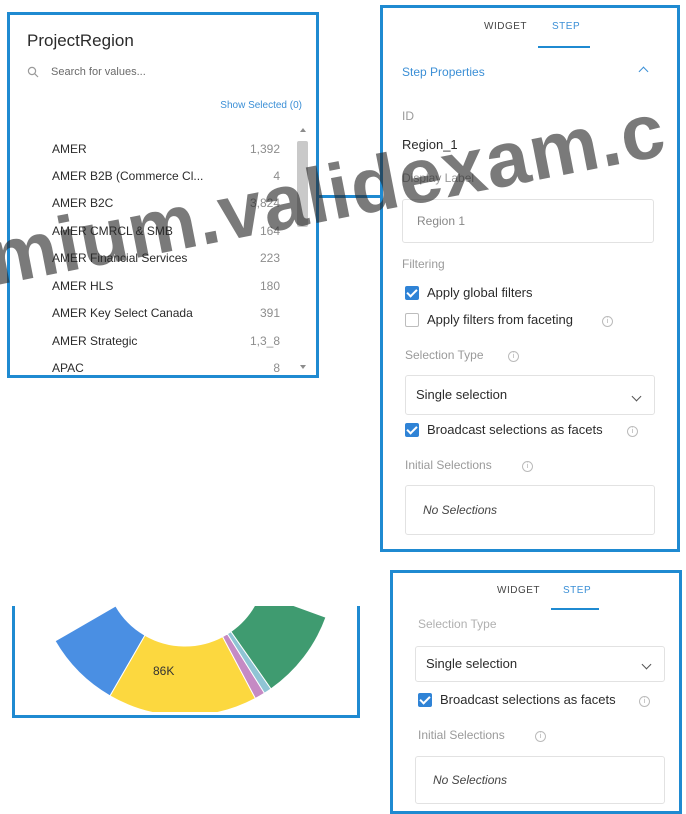  Describe the element at coordinates (264, 203) in the screenshot. I see `list-item-count: 3,824` at that location.